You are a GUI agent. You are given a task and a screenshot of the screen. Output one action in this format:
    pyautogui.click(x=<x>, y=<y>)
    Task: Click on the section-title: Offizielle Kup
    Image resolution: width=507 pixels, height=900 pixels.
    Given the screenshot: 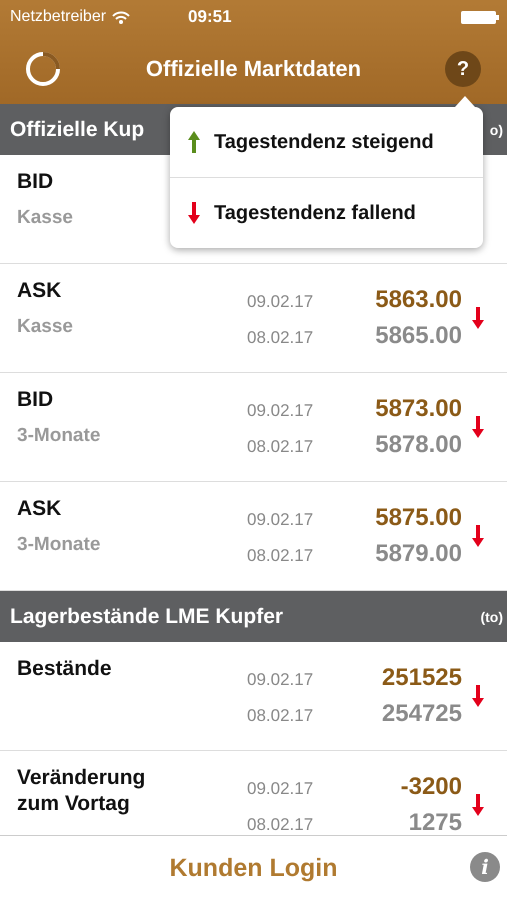 What is the action you would take?
    pyautogui.click(x=77, y=130)
    